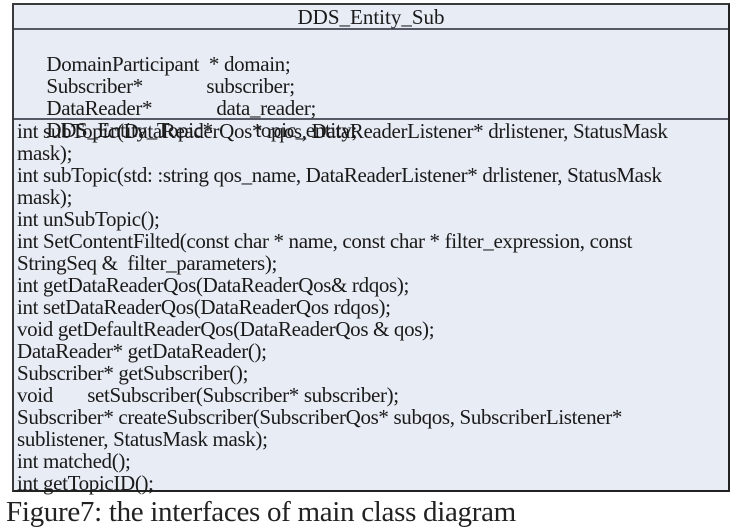  I want to click on method-line: Subscriber* getSubscriber();, so click(133, 373).